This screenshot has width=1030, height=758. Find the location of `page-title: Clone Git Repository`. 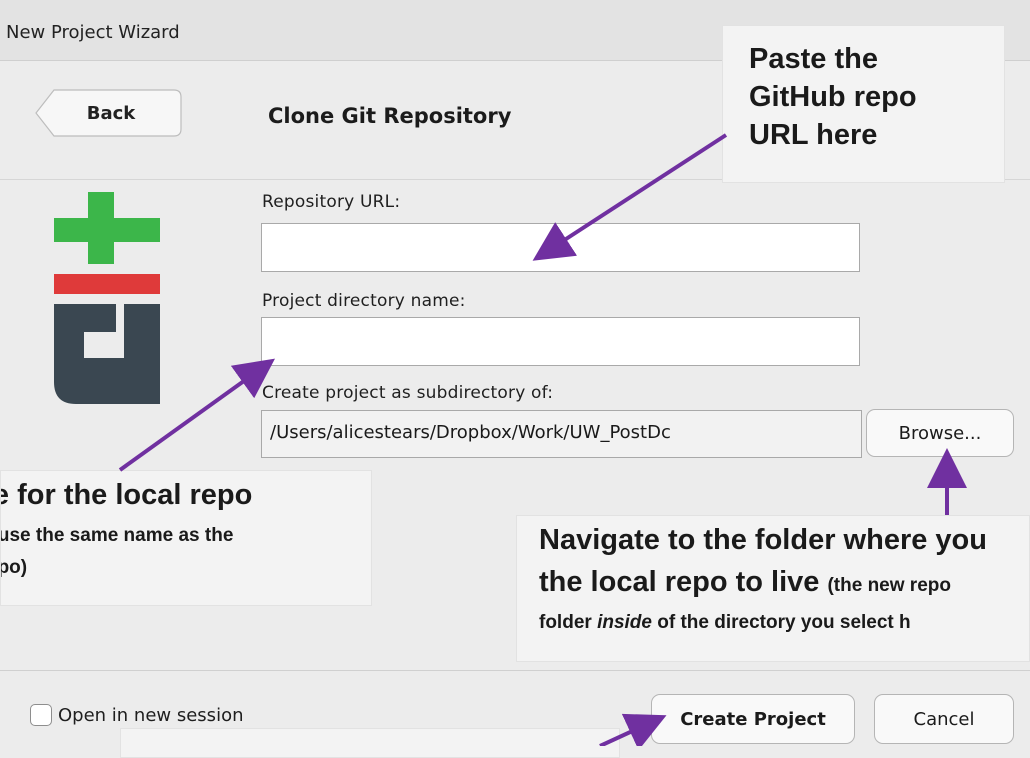

page-title: Clone Git Repository is located at coordinates (390, 116).